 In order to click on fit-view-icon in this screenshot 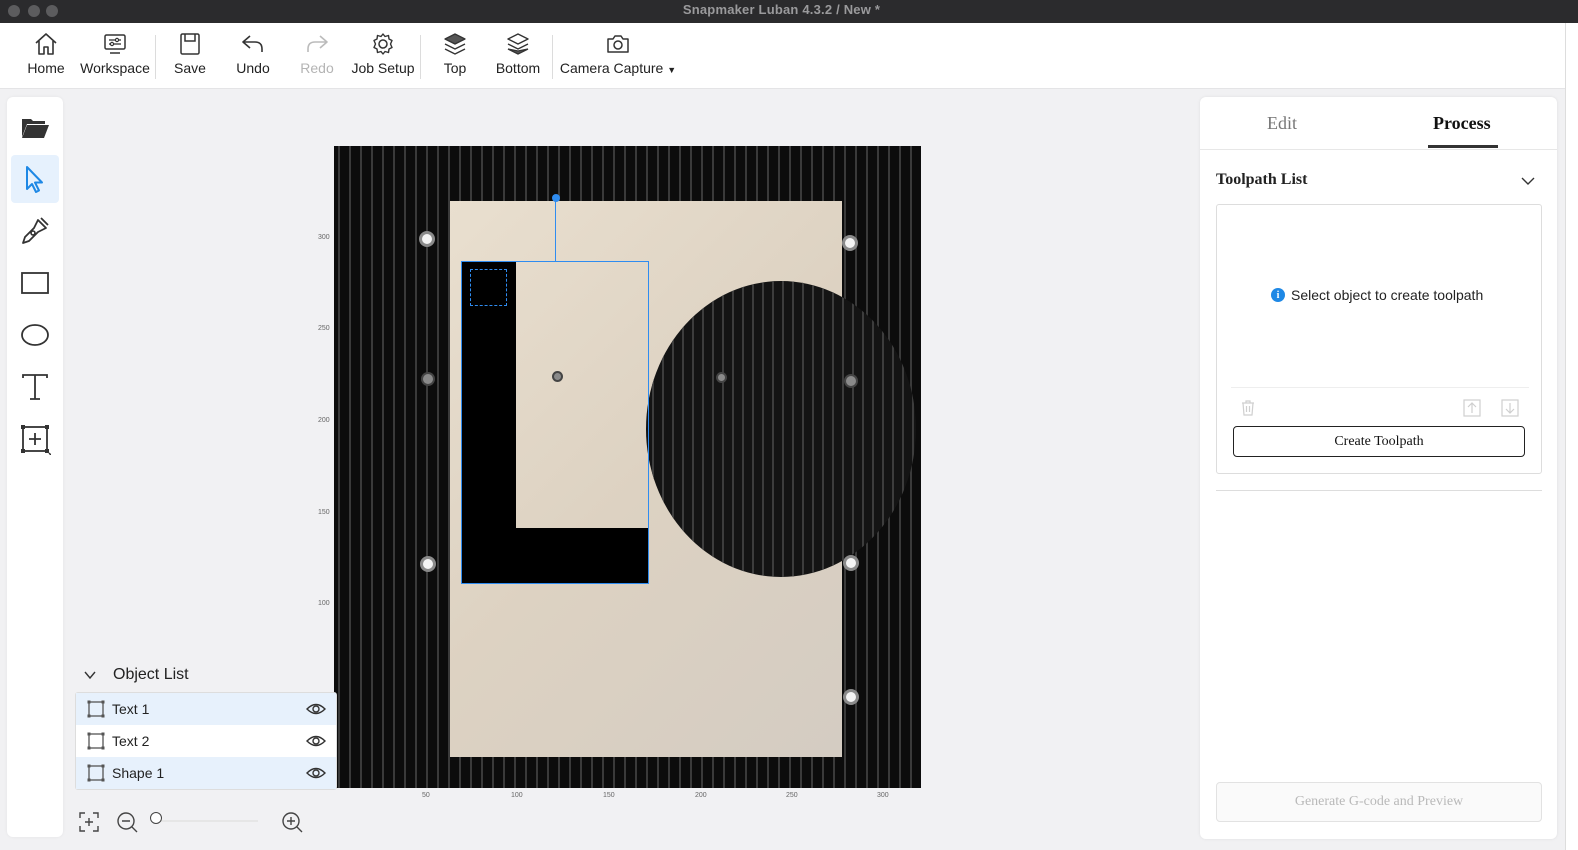, I will do `click(89, 822)`.